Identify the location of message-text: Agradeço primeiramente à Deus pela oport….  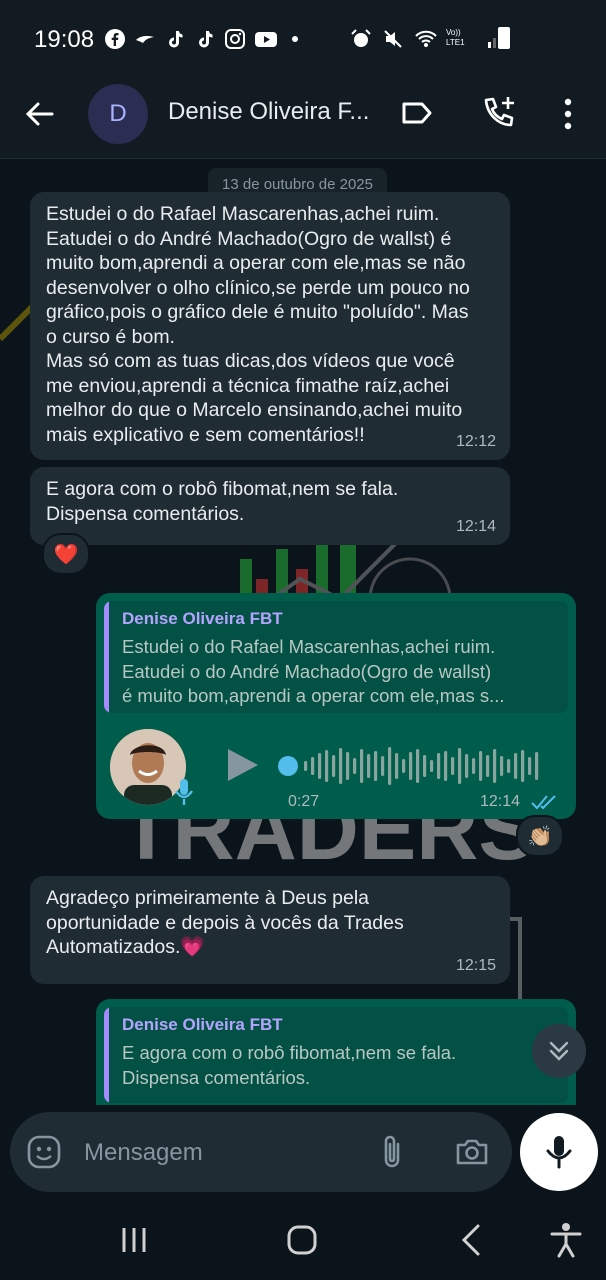
(225, 922).